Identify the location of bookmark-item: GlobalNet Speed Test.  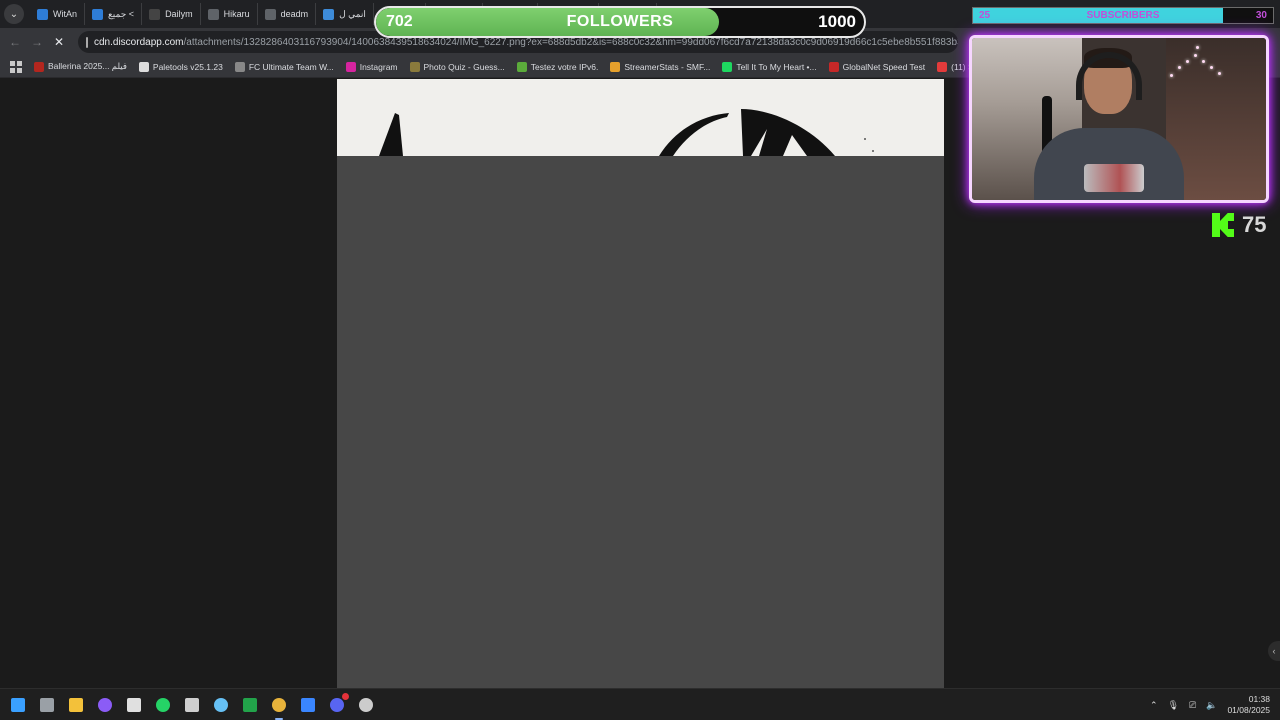
(877, 66).